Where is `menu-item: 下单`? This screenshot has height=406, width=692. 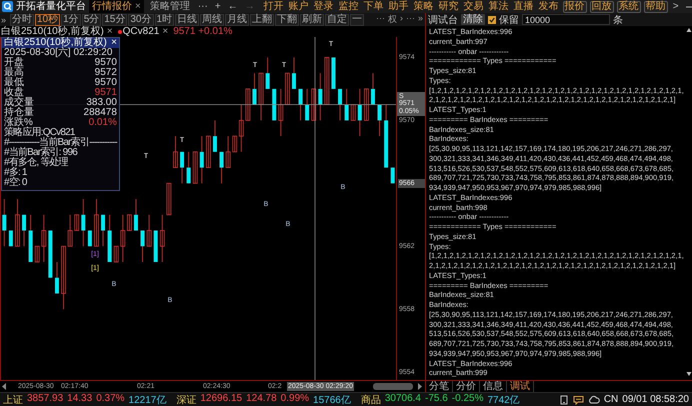
menu-item: 下单 is located at coordinates (373, 6).